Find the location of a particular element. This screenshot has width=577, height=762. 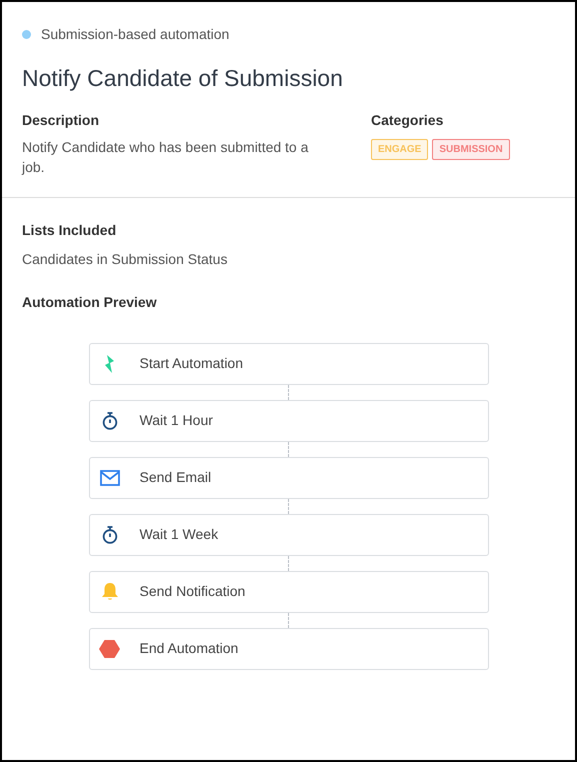

description-text: Notify Candidate who has been submitted to a job. is located at coordinates (166, 157).